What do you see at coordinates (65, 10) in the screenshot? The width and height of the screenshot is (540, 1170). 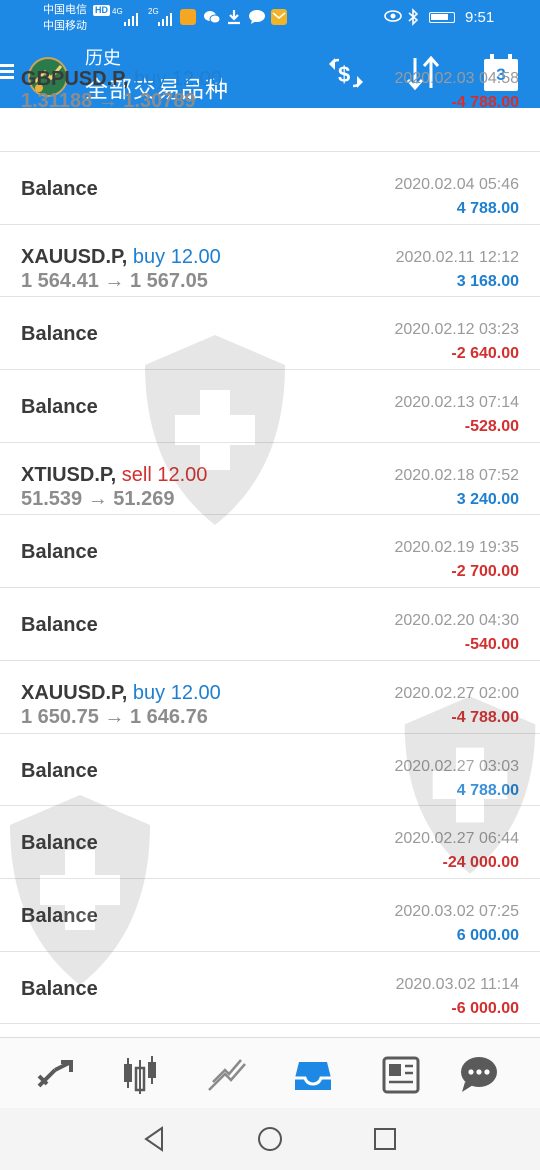 I see `carrier-1: 中国电信` at bounding box center [65, 10].